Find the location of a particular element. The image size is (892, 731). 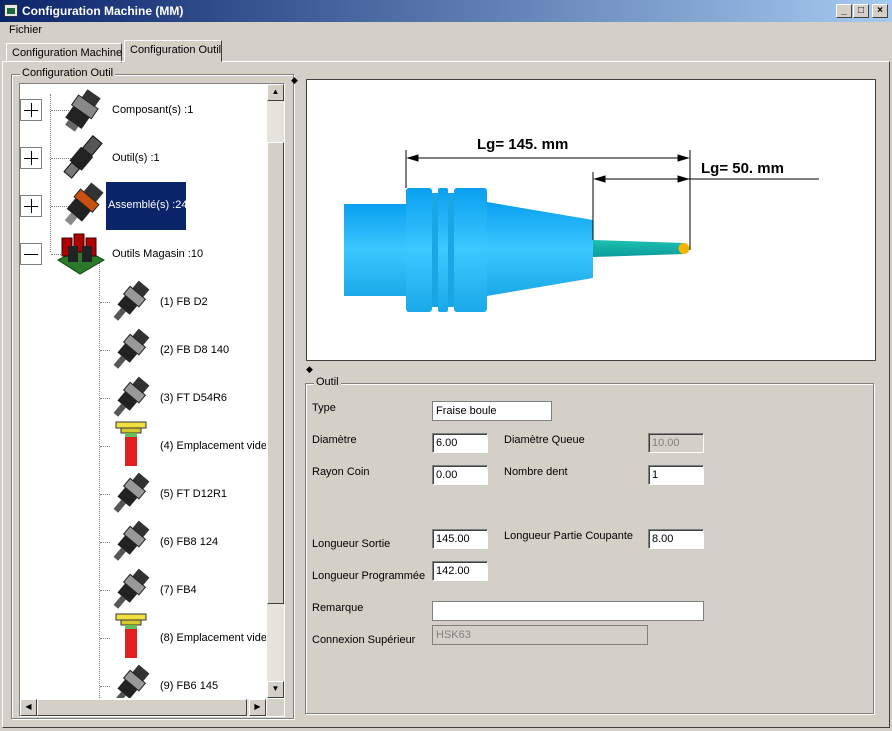

diametre-queue-field is located at coordinates (676, 443).